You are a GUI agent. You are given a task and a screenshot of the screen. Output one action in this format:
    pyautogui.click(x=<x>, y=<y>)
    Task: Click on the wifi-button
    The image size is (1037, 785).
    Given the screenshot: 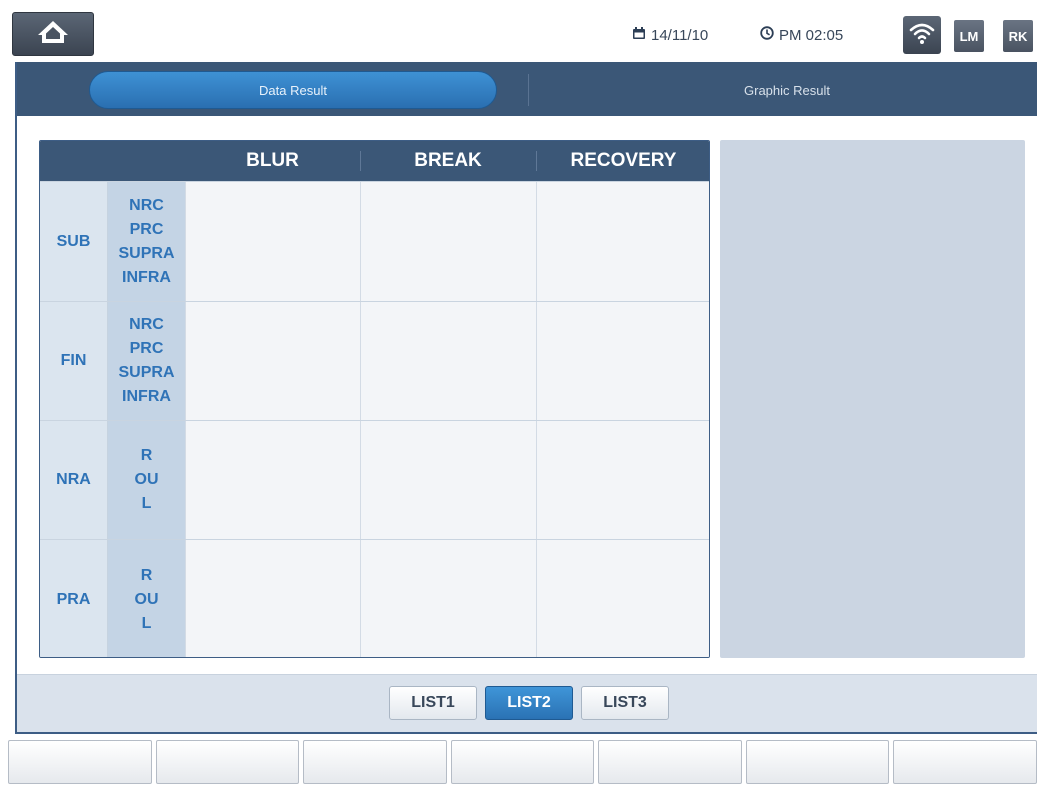 What is the action you would take?
    pyautogui.click(x=922, y=35)
    